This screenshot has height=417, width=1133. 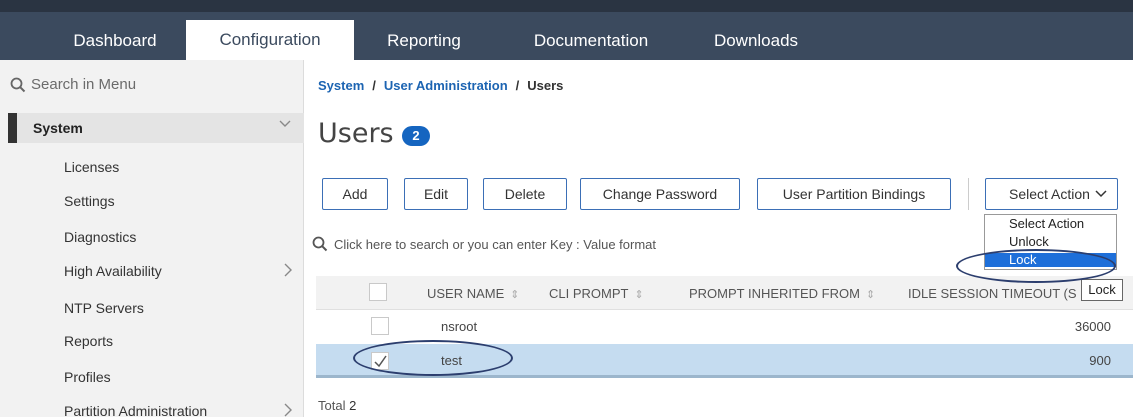 I want to click on tooltip: Lock, so click(x=1102, y=290).